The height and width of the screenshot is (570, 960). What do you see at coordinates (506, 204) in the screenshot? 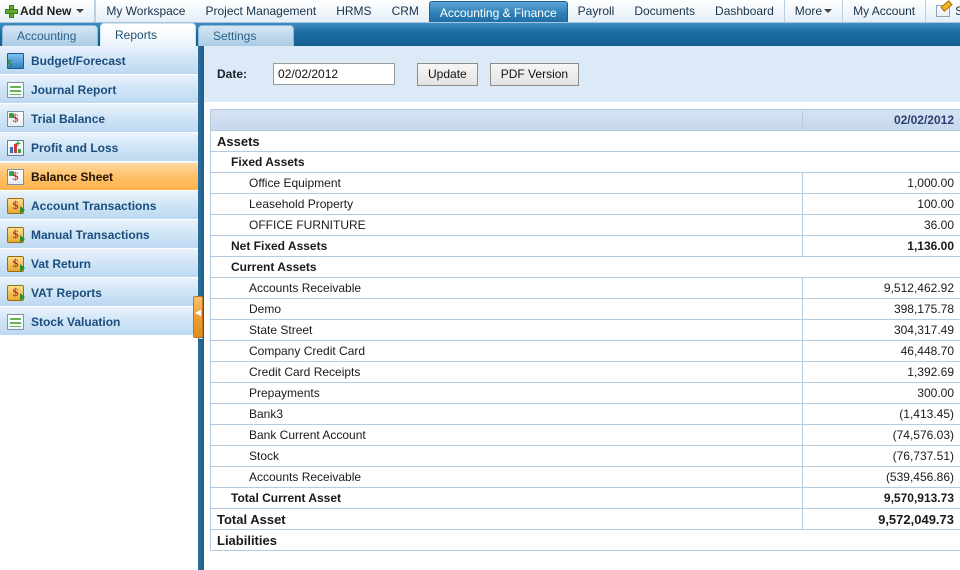
I see `row-label: Leasehold Property` at bounding box center [506, 204].